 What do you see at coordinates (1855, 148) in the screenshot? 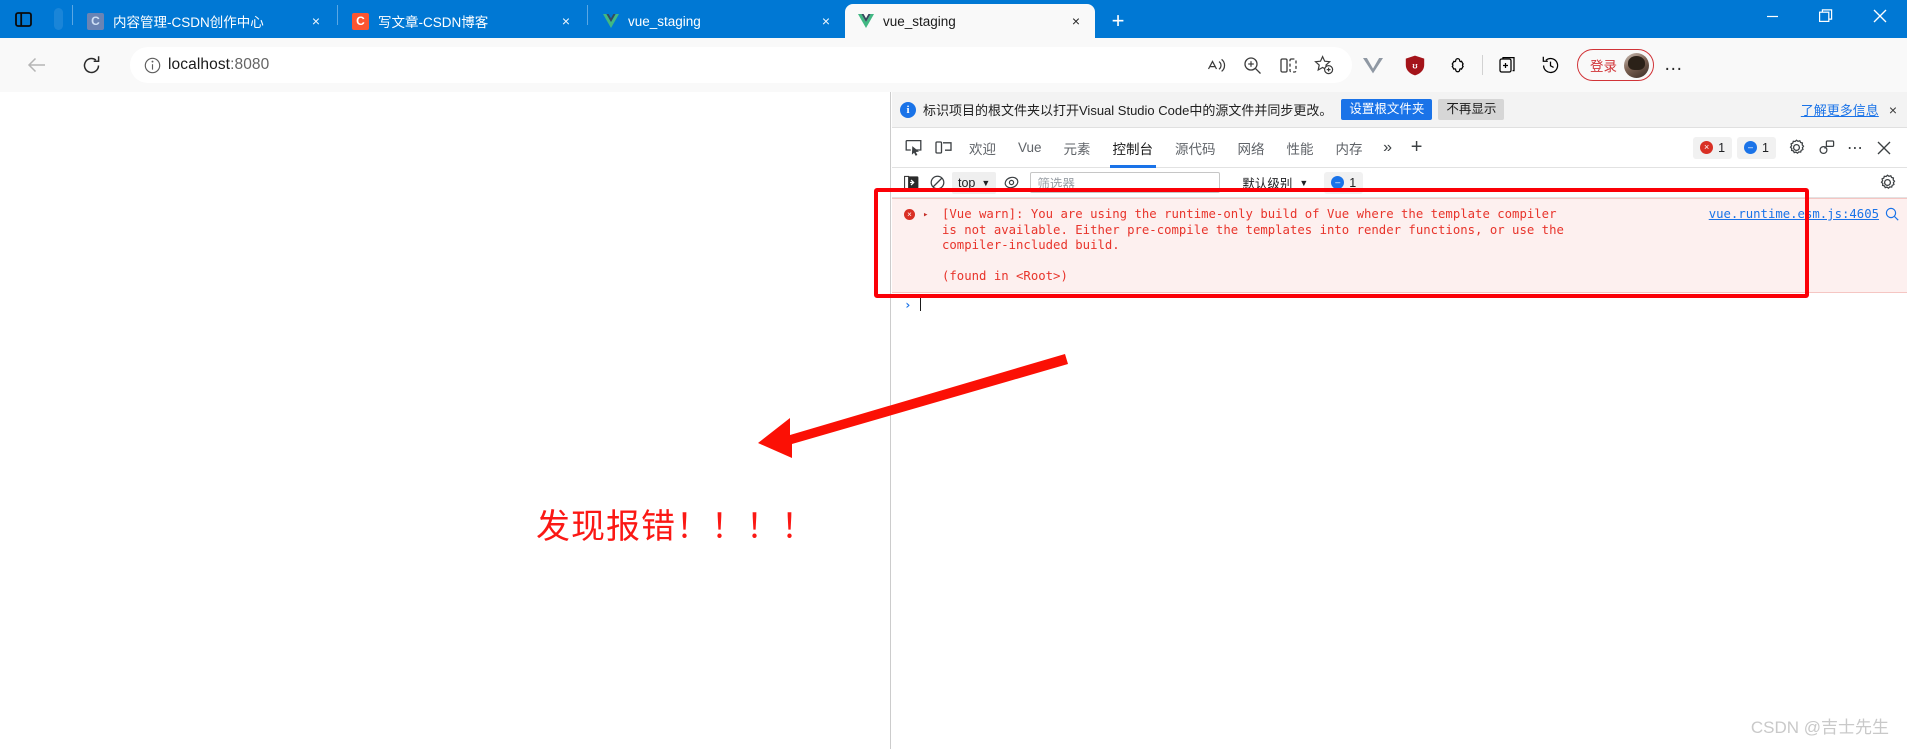
I see `devtools-more-icon: ⋯` at bounding box center [1855, 148].